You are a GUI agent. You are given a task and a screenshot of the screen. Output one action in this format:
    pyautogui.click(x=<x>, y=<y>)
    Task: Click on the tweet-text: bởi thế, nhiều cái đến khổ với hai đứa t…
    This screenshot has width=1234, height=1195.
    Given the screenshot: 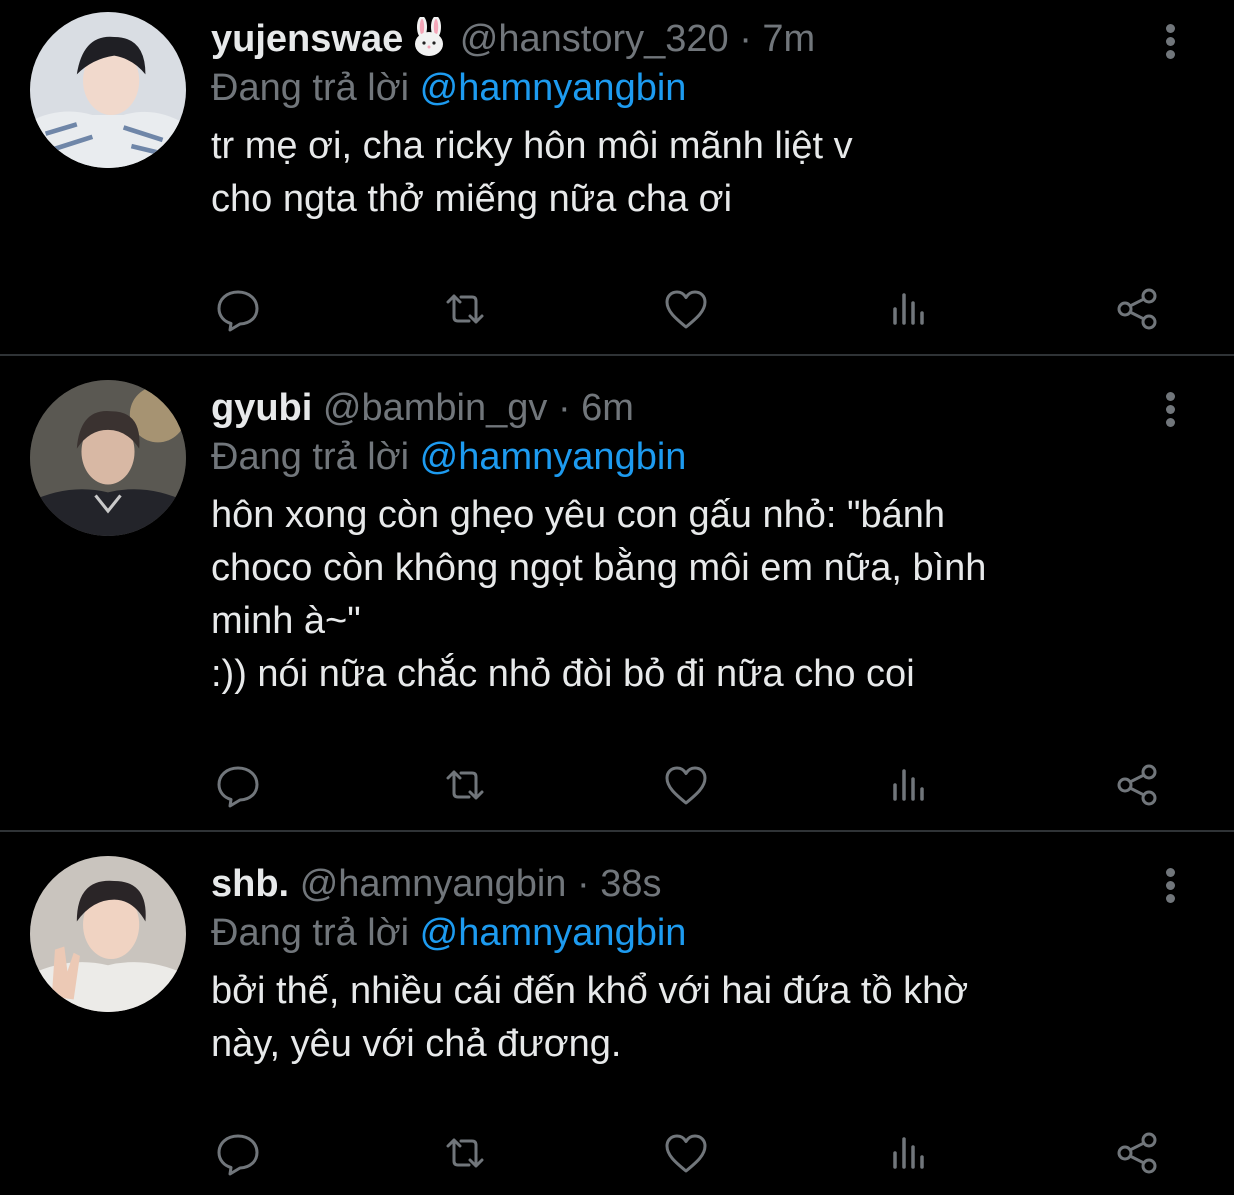 What is the action you would take?
    pyautogui.click(x=590, y=1017)
    